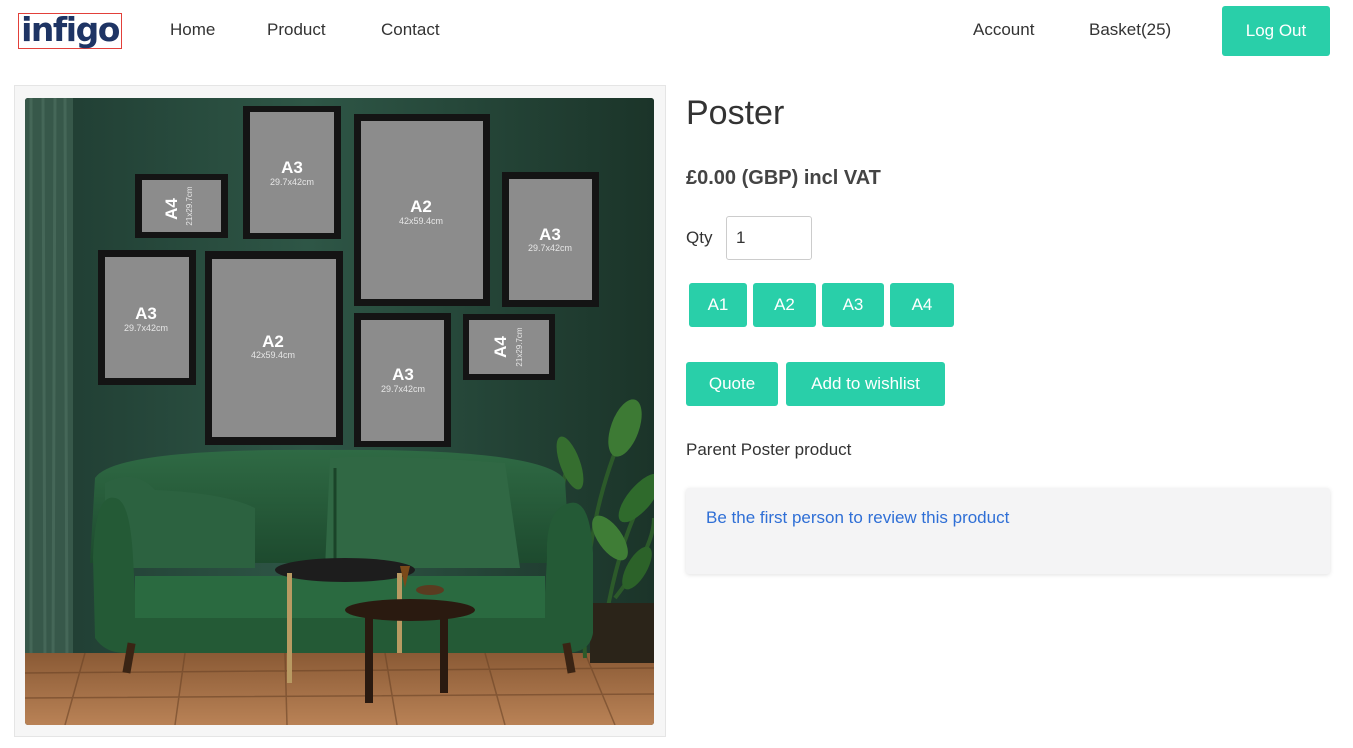 The width and height of the screenshot is (1353, 748). I want to click on size-a1-button: A1, so click(718, 305).